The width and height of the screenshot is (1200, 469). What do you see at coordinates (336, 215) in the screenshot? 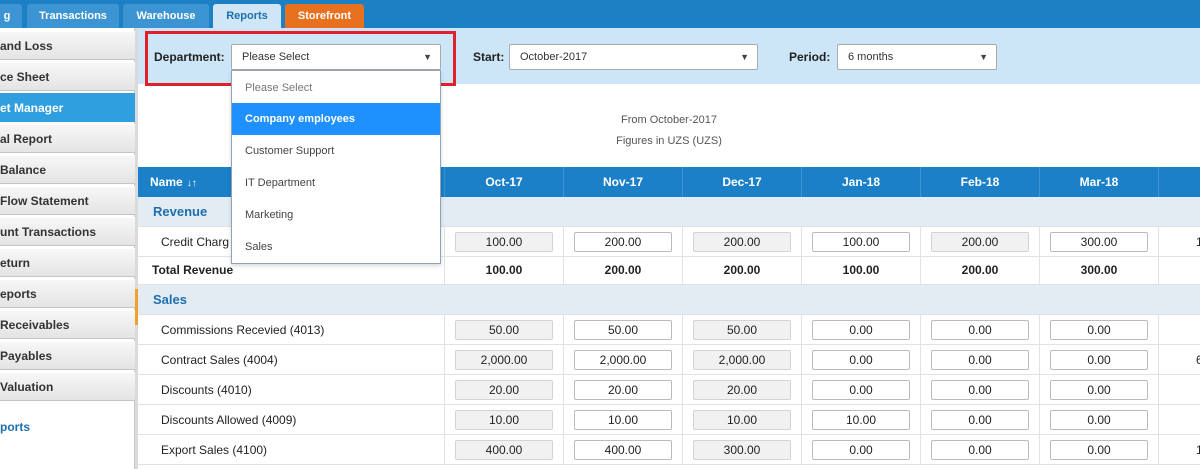
I see `dropdown-option: Marketing` at bounding box center [336, 215].